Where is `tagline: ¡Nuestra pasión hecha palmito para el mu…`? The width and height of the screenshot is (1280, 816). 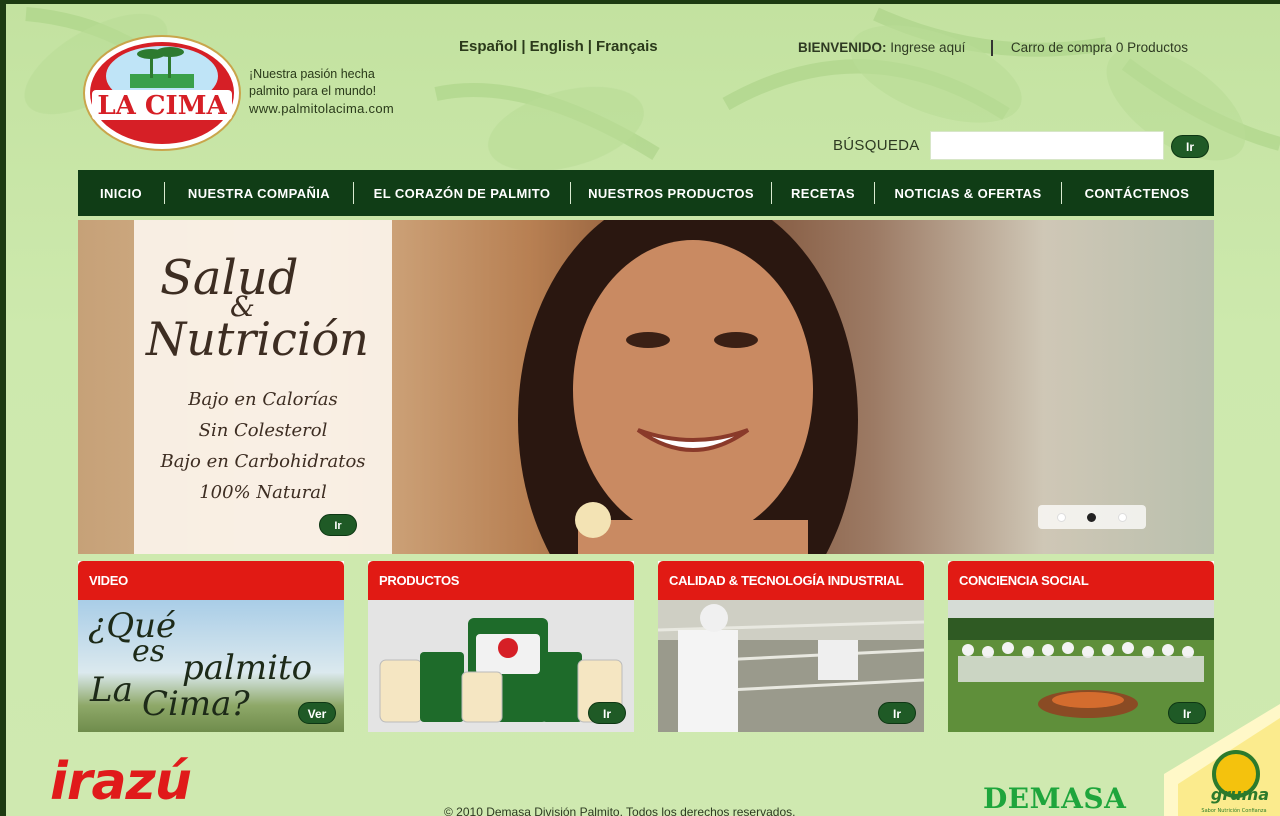
tagline: ¡Nuestra pasión hecha palmito para el mu… is located at coordinates (321, 91).